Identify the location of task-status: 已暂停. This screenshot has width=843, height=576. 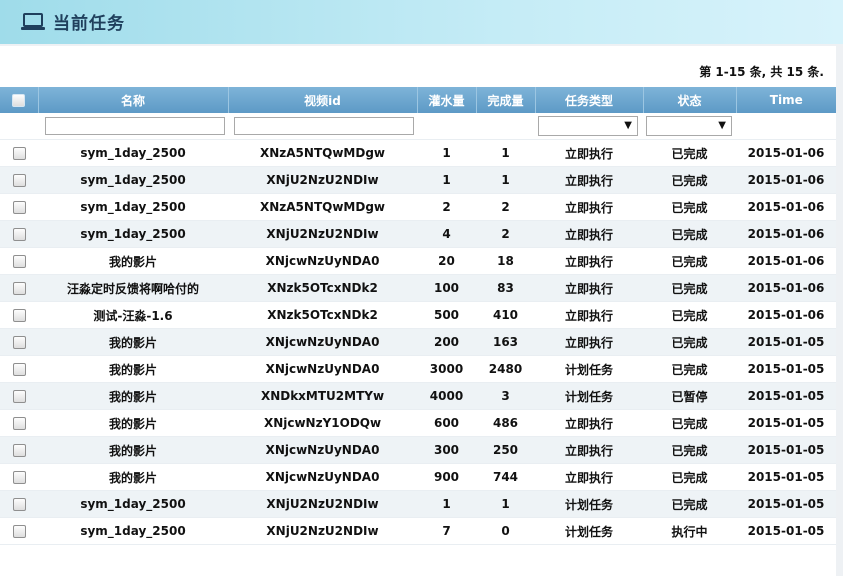
(689, 396).